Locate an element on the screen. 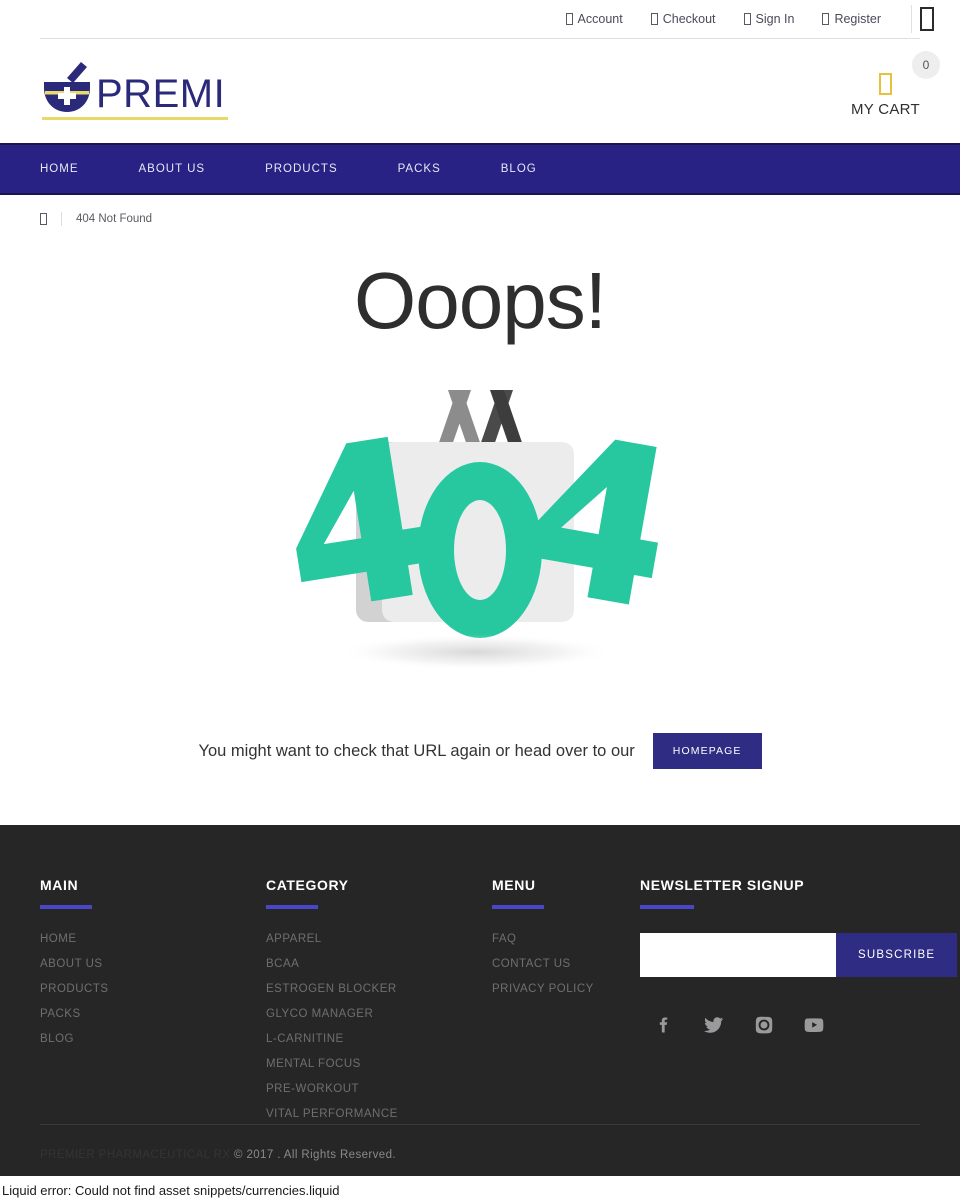 Image resolution: width=960 pixels, height=1204 pixels. footer-column-title: MENU is located at coordinates (514, 885).